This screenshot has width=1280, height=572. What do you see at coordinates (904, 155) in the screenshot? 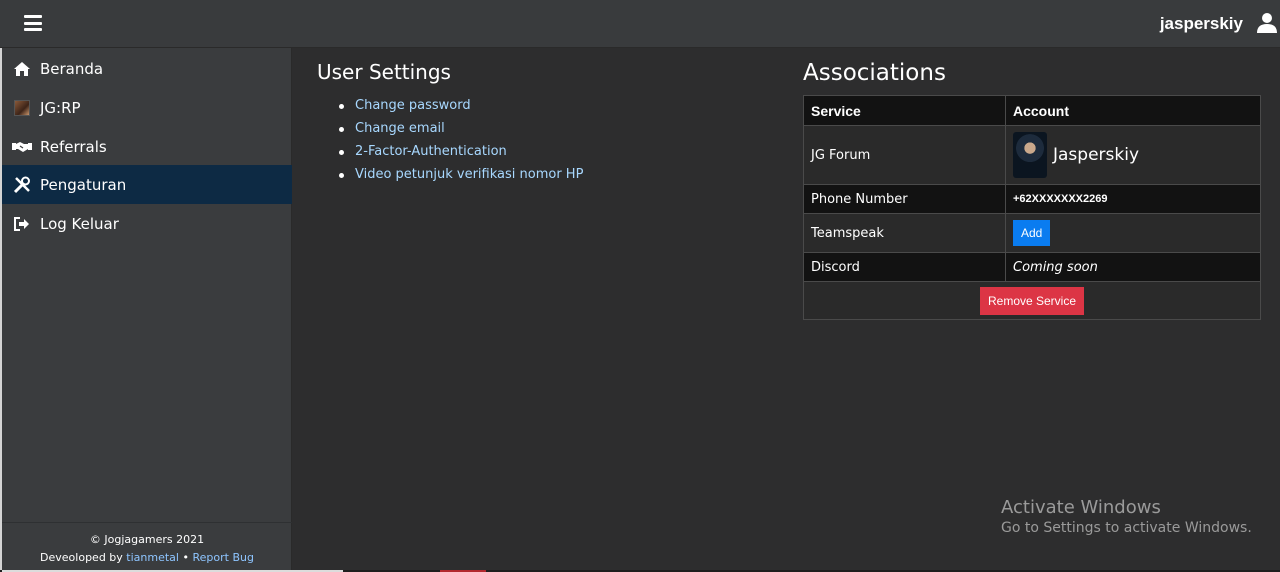
I see `service-cell: JG Forum` at bounding box center [904, 155].